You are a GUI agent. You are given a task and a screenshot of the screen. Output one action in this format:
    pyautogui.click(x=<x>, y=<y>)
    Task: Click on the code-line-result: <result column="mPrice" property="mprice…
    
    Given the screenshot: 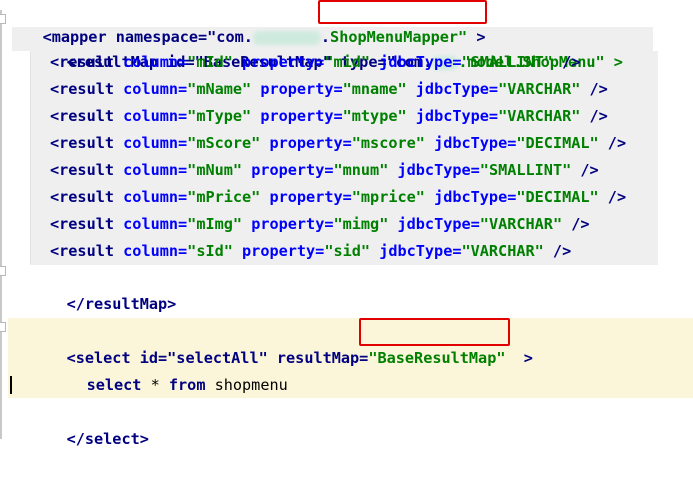 What is the action you would take?
    pyautogui.click(x=338, y=197)
    